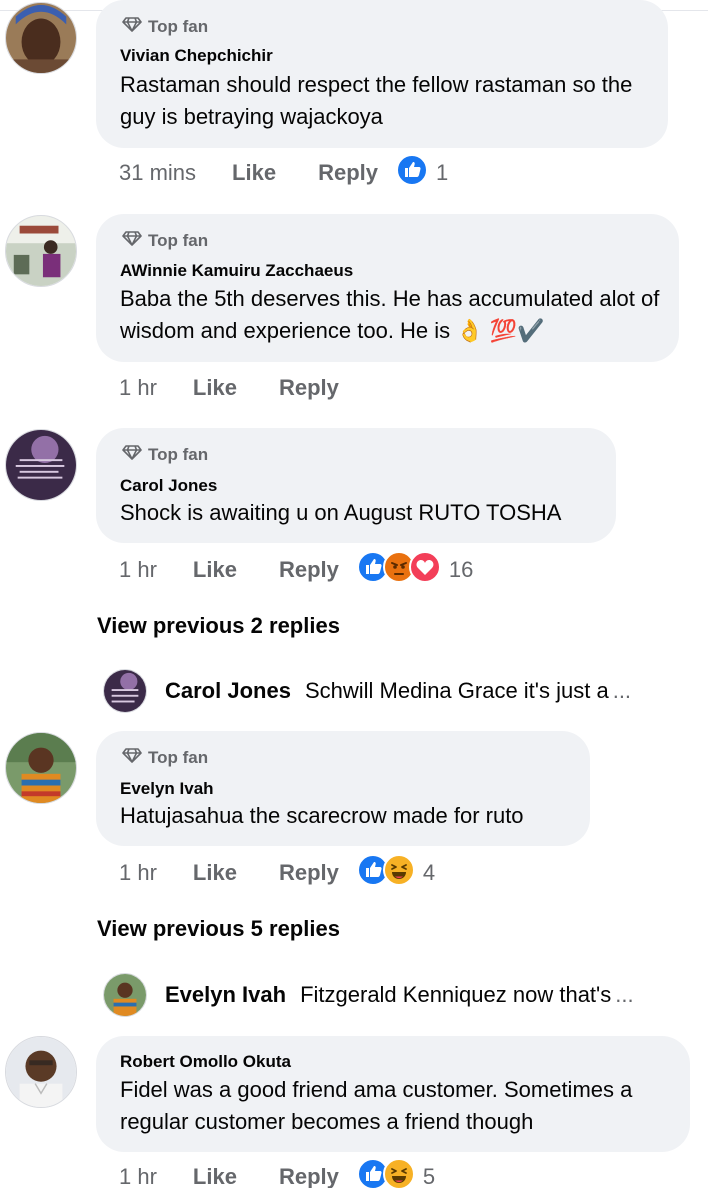 Image resolution: width=708 pixels, height=1188 pixels. What do you see at coordinates (236, 271) in the screenshot?
I see `comment-author: AWinnie Kamuiru Zacchaeus` at bounding box center [236, 271].